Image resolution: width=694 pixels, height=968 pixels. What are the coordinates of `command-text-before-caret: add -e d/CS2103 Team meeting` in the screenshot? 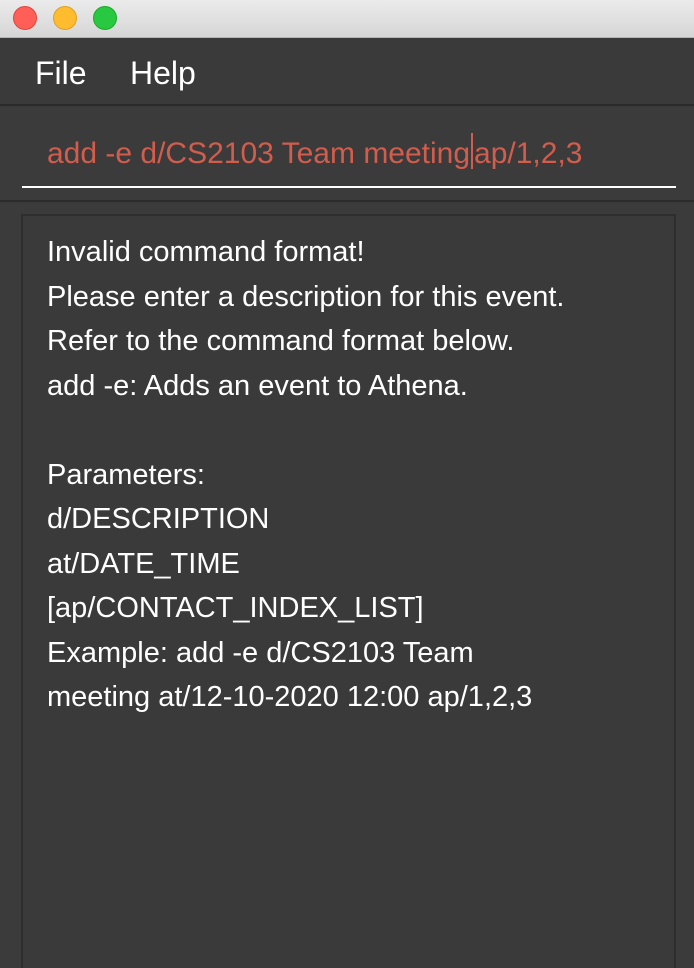 It's located at (259, 153).